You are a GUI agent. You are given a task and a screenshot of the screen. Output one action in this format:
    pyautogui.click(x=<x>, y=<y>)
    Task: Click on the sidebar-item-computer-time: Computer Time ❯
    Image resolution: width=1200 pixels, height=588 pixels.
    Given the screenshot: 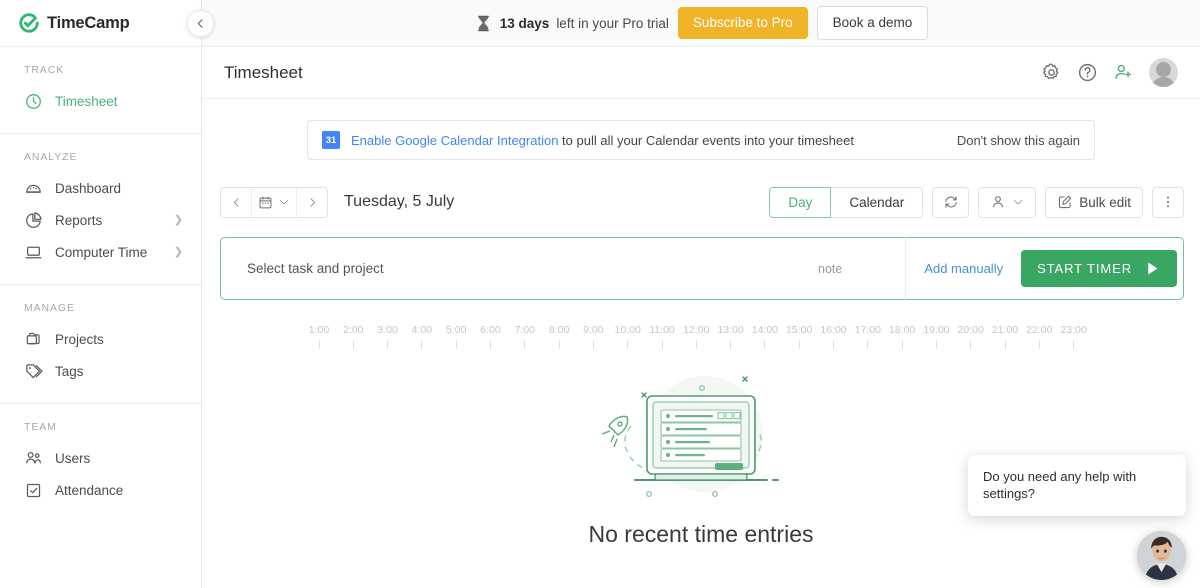 What is the action you would take?
    pyautogui.click(x=100, y=252)
    